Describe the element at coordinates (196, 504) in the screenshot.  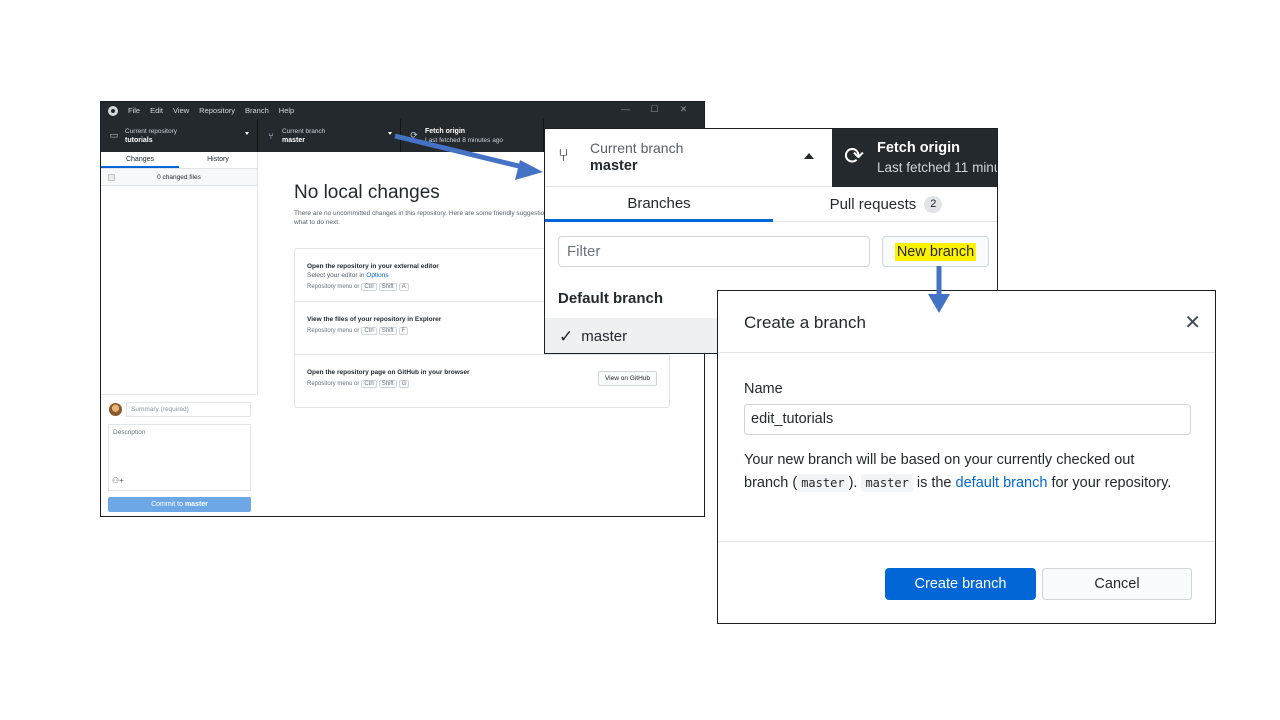
I see `commit-button-branch: master` at that location.